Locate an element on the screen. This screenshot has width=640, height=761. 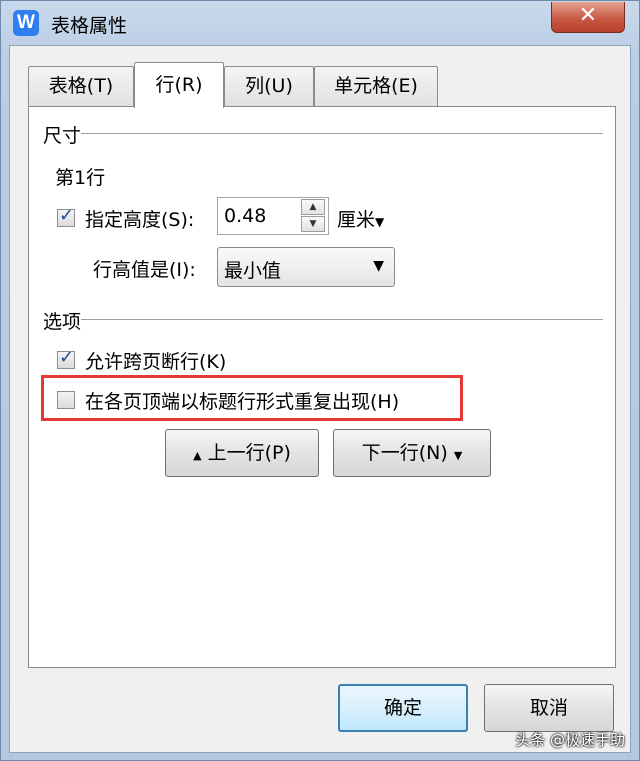
dialog-title: 表格属性 is located at coordinates (89, 26).